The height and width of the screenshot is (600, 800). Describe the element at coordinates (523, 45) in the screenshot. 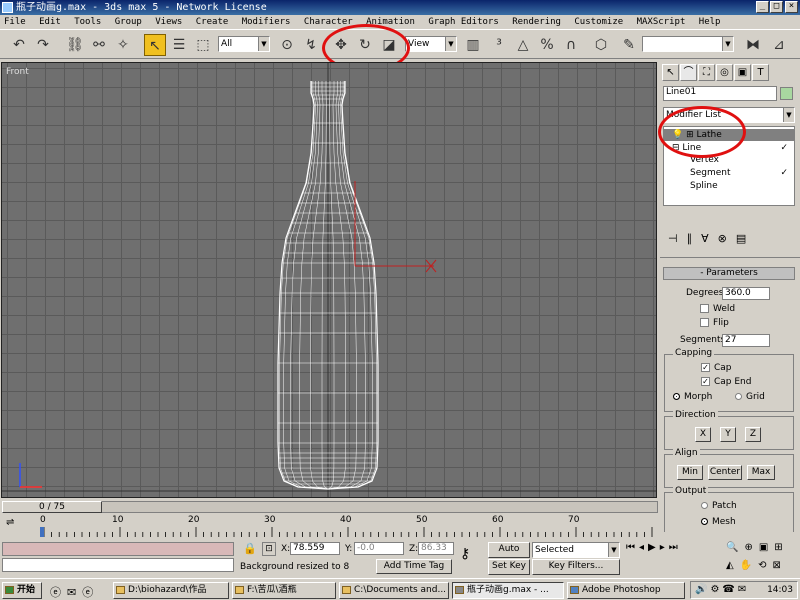

I see `angle-snap-icon: △` at that location.